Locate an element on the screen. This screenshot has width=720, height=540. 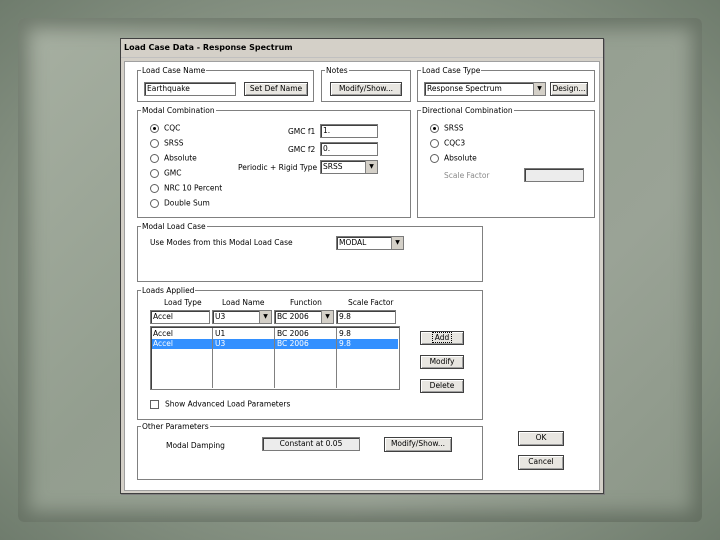
load-case-type-value: Response Spectrum is located at coordinates (464, 88).